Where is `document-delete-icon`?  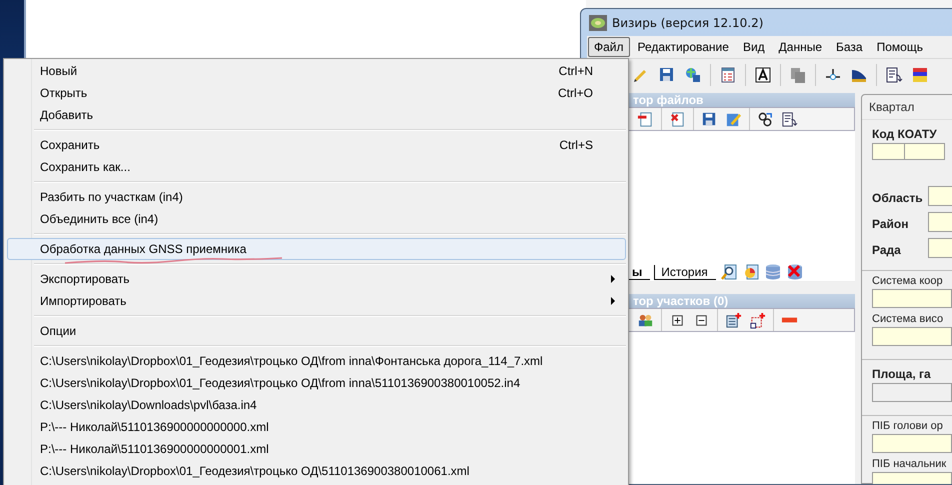
document-delete-icon is located at coordinates (677, 119).